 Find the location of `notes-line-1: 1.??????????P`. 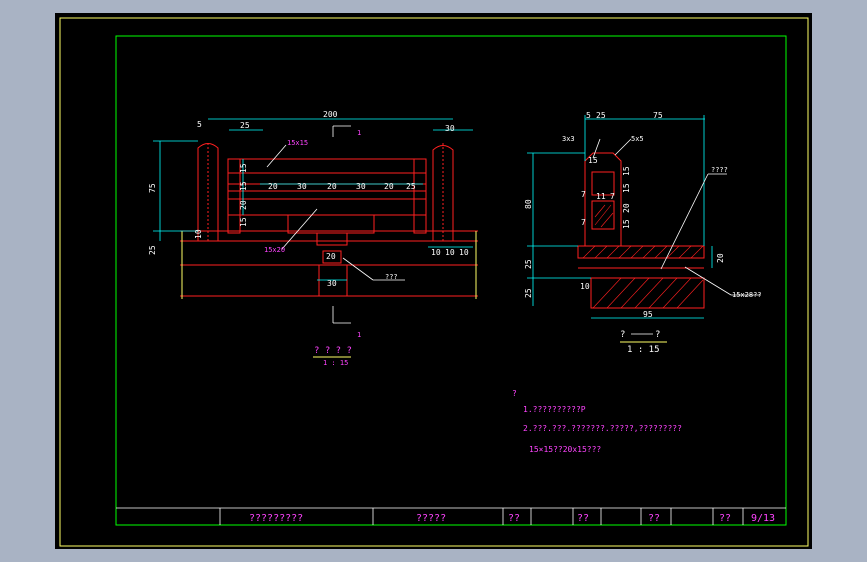

notes-line-1: 1.??????????P is located at coordinates (554, 409).